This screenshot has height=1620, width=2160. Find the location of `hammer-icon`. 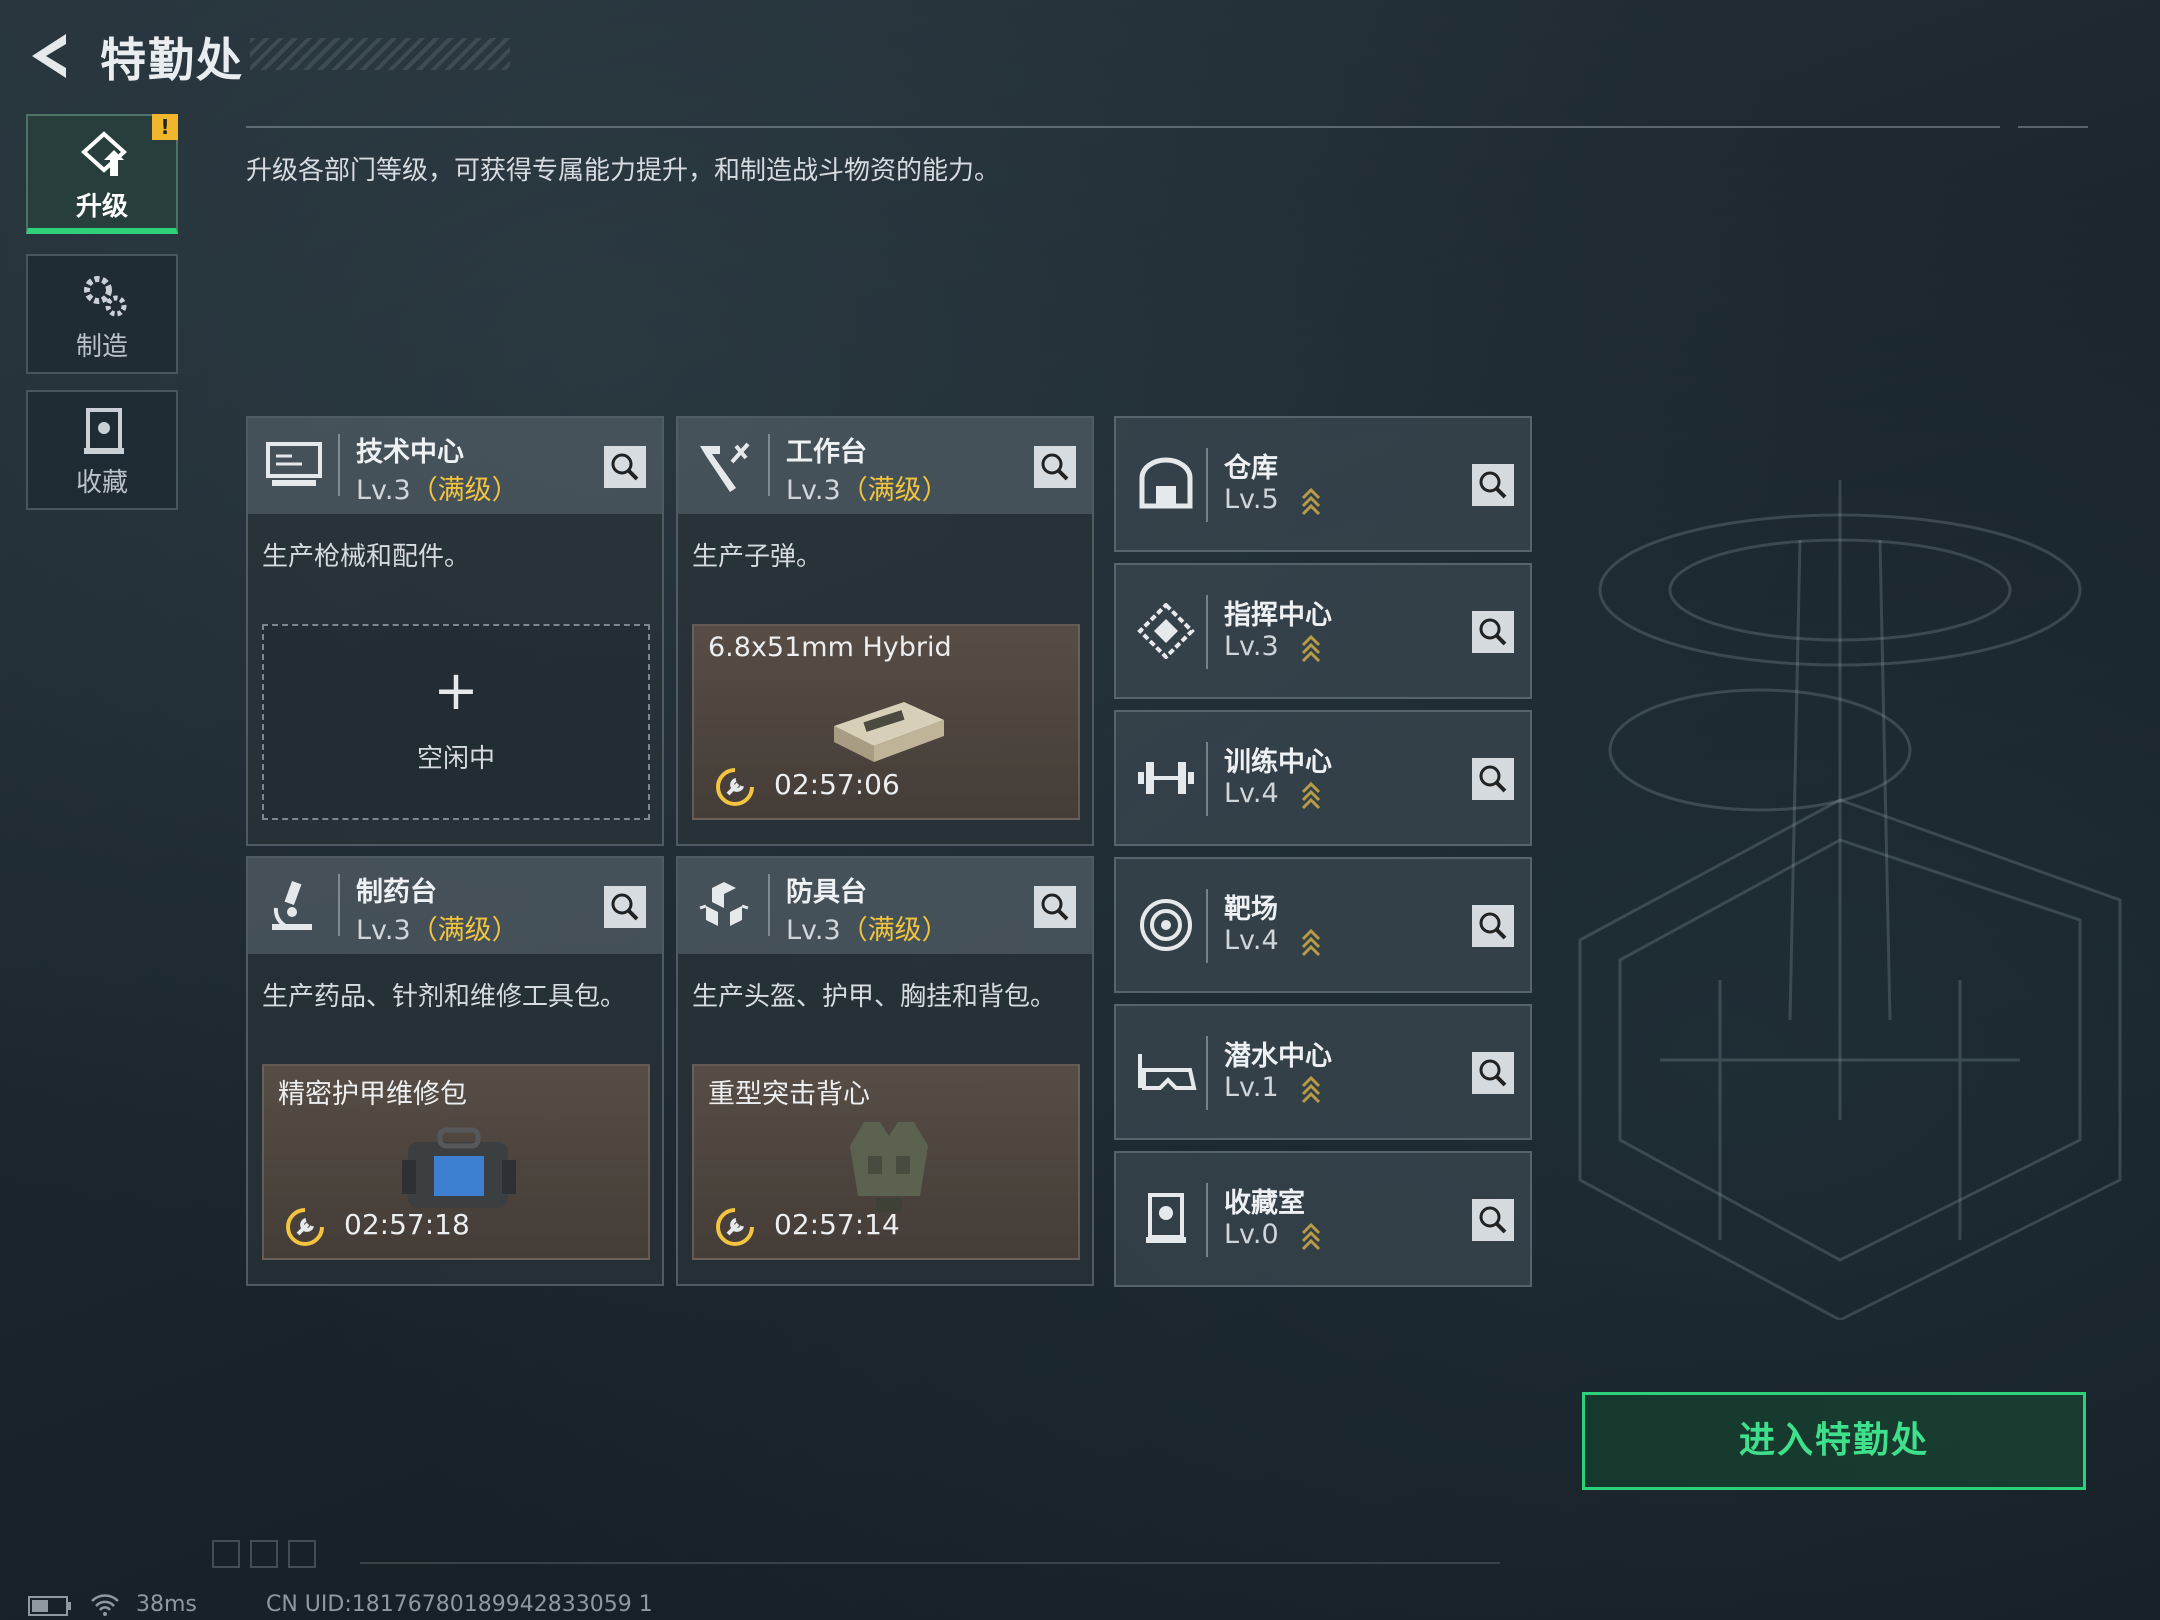

hammer-icon is located at coordinates (725, 467).